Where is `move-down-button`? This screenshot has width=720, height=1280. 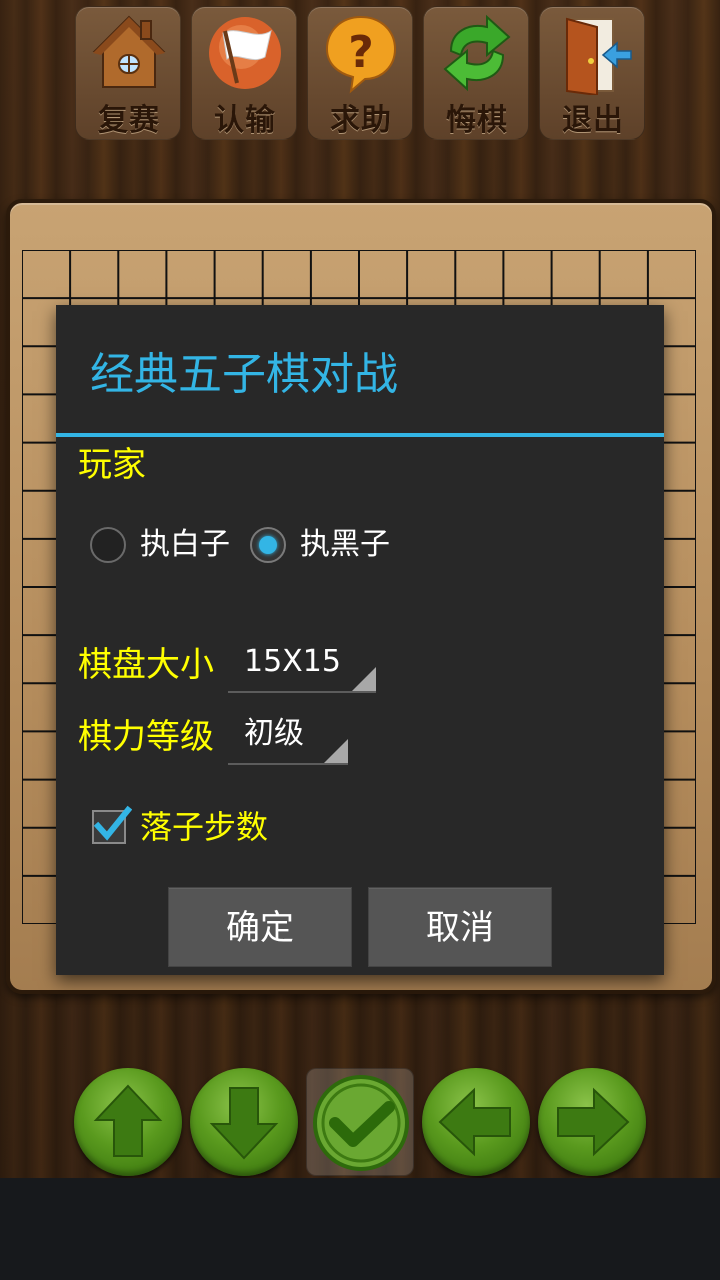 move-down-button is located at coordinates (244, 1122).